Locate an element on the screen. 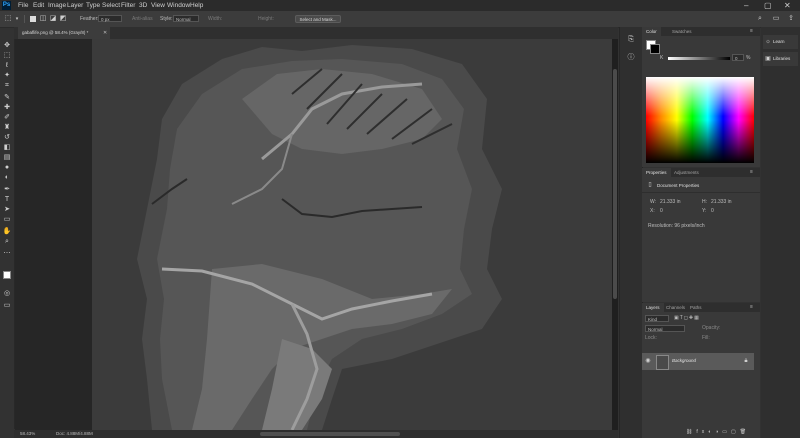 Image resolution: width=800 pixels, height=438 pixels. close-tab-icon: ✕ is located at coordinates (105, 33).